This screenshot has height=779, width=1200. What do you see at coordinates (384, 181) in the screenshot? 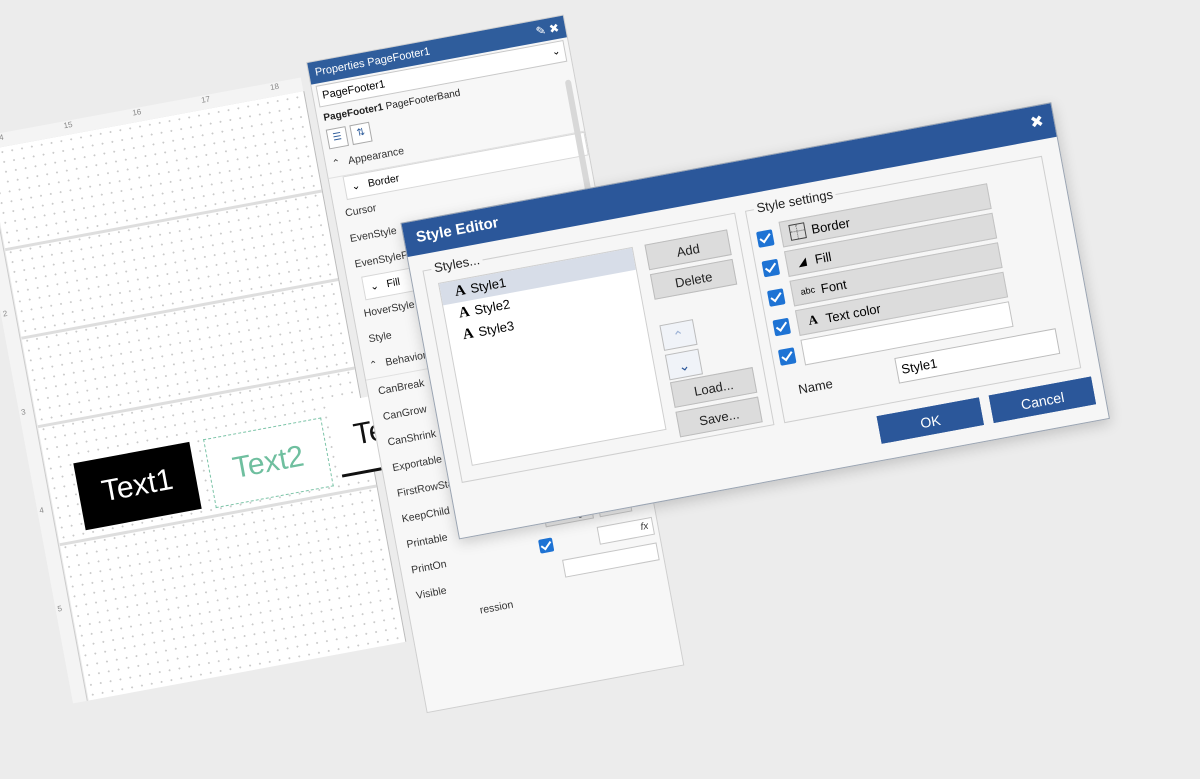
I see `subcategory-label: Border` at bounding box center [384, 181].